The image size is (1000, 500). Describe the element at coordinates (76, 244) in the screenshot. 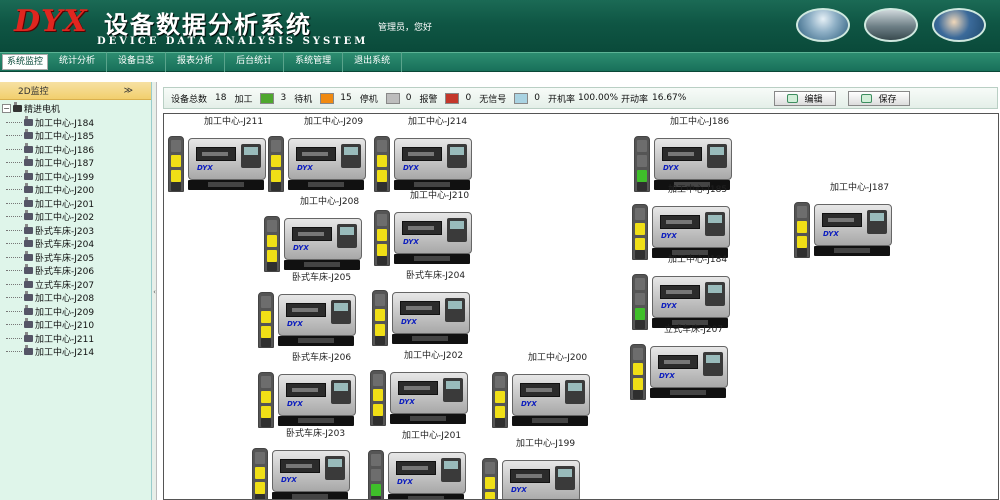

I see `tree-item: 卧式车床-J204` at that location.